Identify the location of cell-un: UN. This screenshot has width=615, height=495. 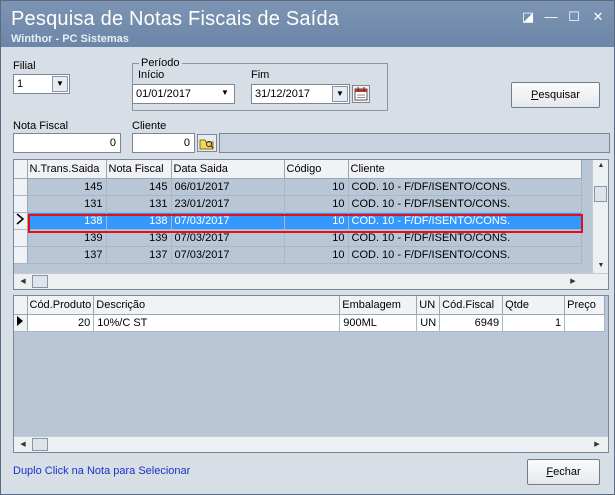
(428, 323).